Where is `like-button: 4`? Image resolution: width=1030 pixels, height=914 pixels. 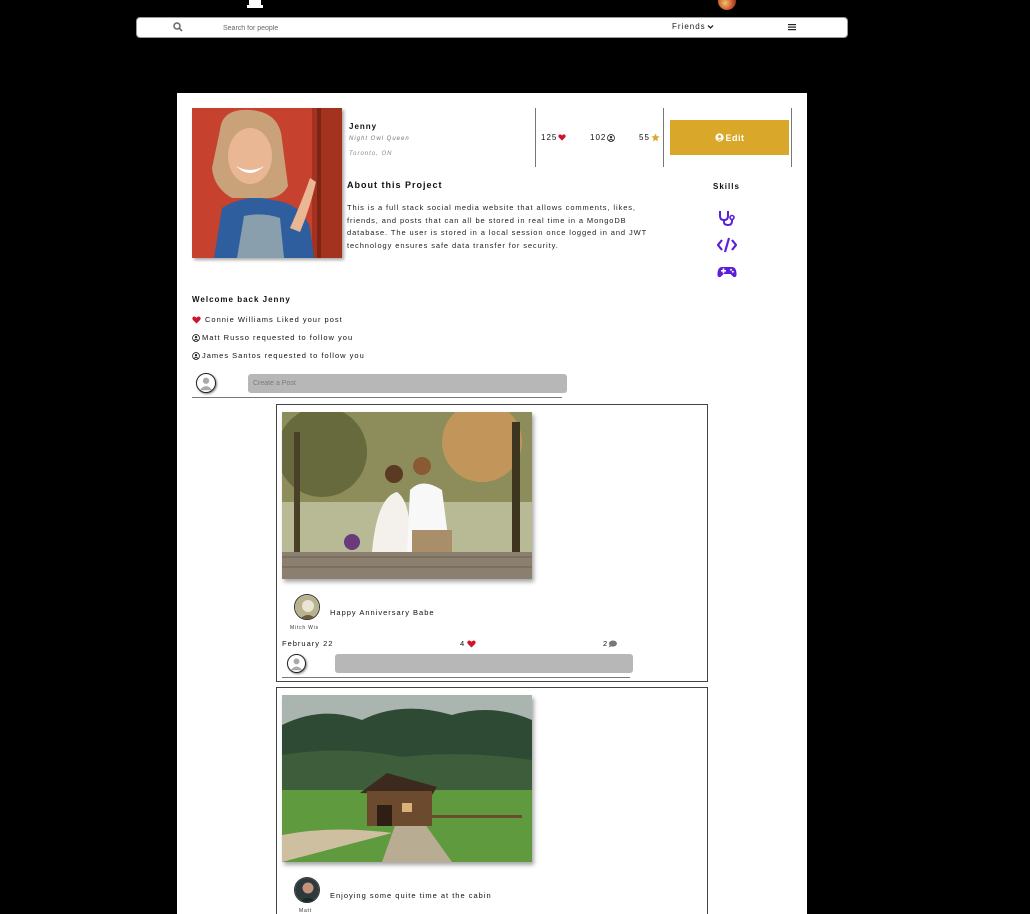
like-button: 4 is located at coordinates (468, 643).